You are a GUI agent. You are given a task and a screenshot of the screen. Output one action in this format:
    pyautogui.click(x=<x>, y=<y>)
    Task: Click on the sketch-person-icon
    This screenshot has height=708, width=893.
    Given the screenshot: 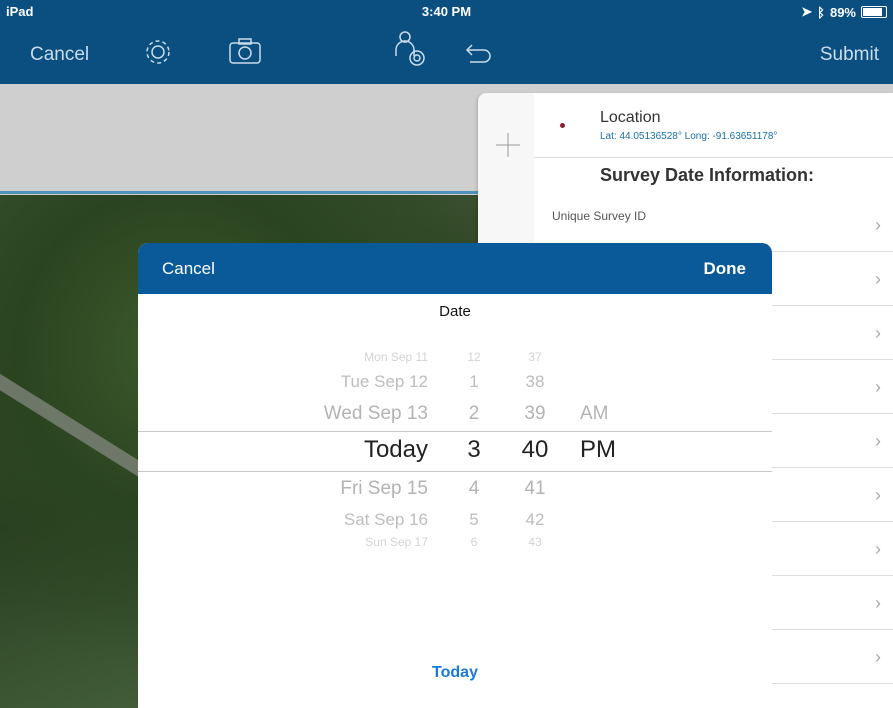 What is the action you would take?
    pyautogui.click(x=411, y=51)
    